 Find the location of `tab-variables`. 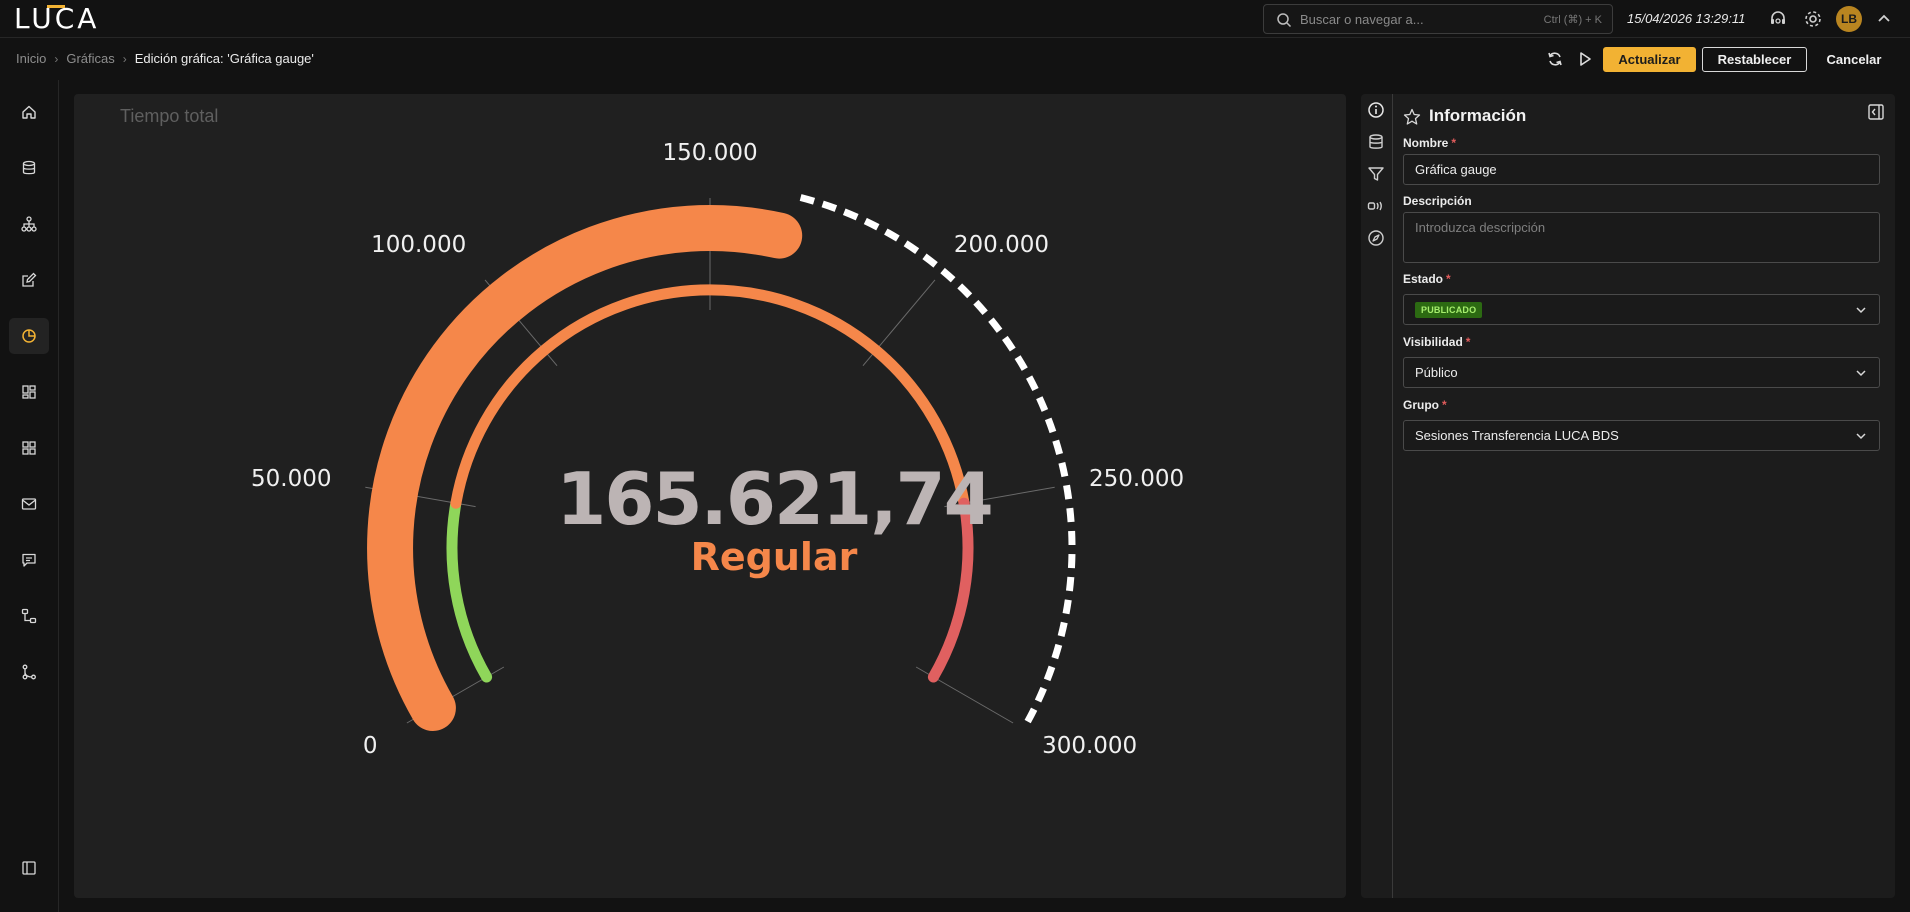

tab-variables is located at coordinates (1377, 207).